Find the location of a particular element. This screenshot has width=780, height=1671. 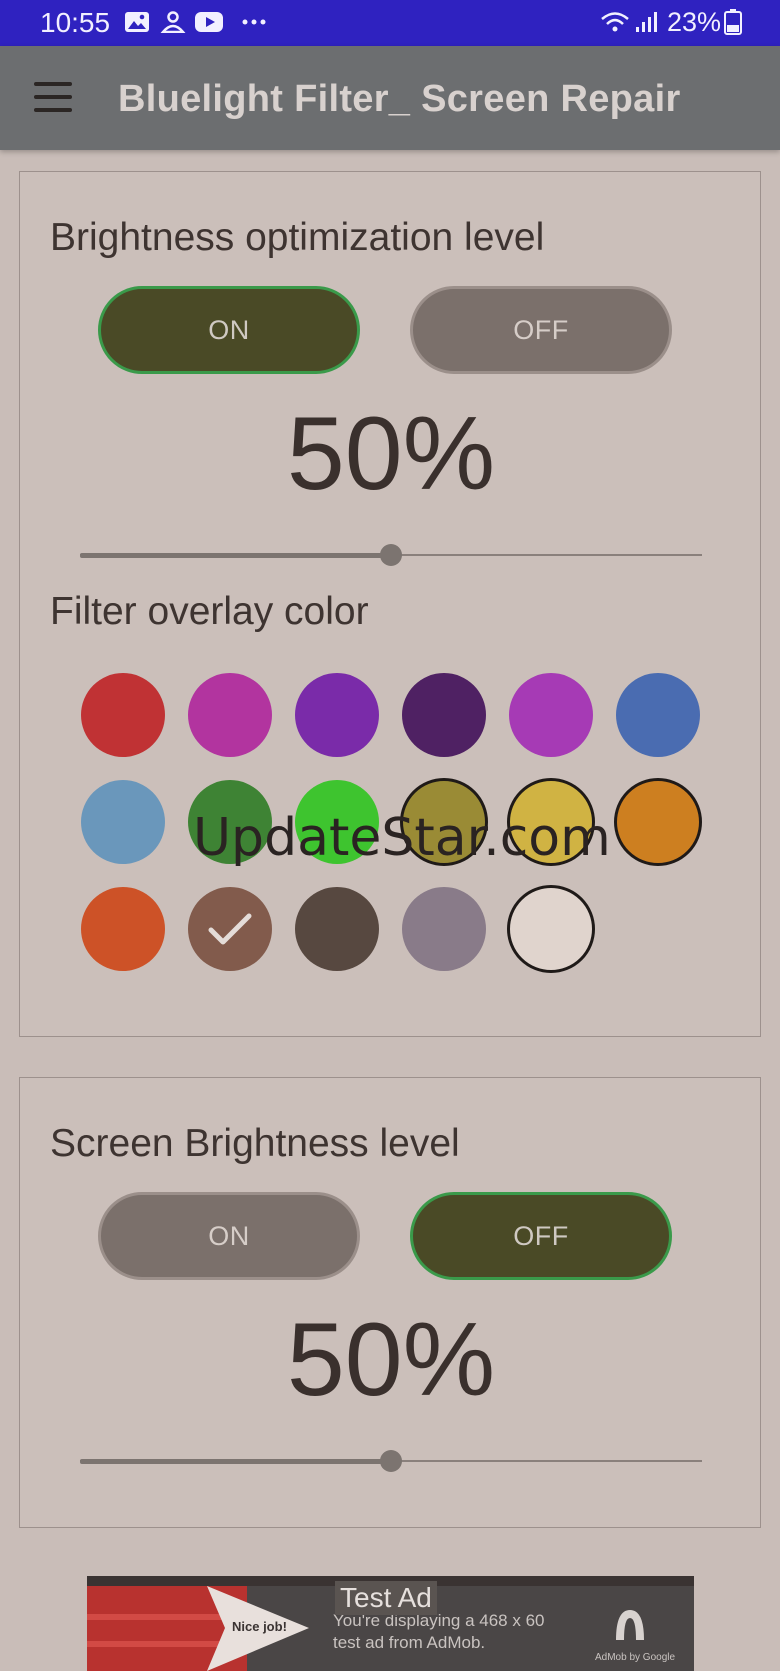

battery-icon is located at coordinates (733, 22).